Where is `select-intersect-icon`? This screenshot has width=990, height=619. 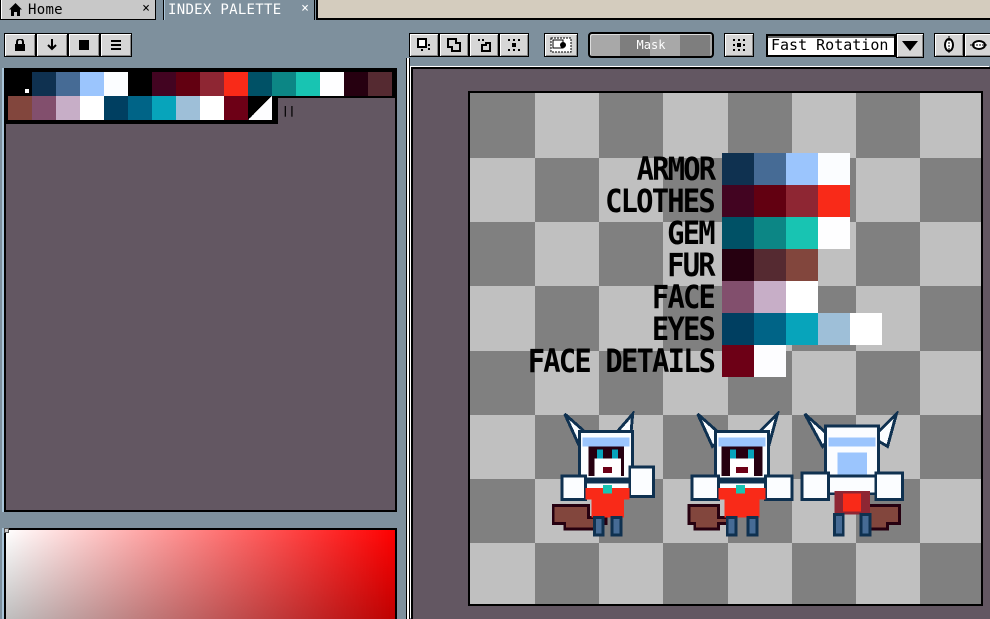 select-intersect-icon is located at coordinates (514, 45).